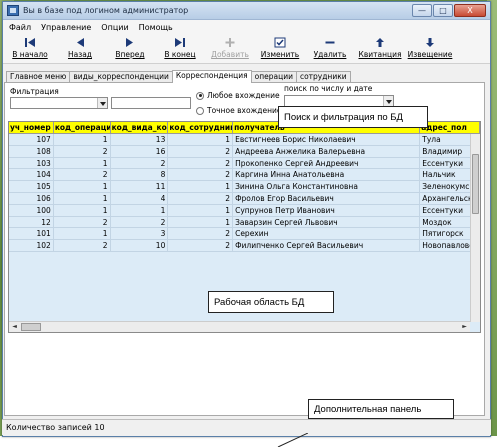  I want to click on col-header-employee-code: код_сотрудника, so click(201, 127).